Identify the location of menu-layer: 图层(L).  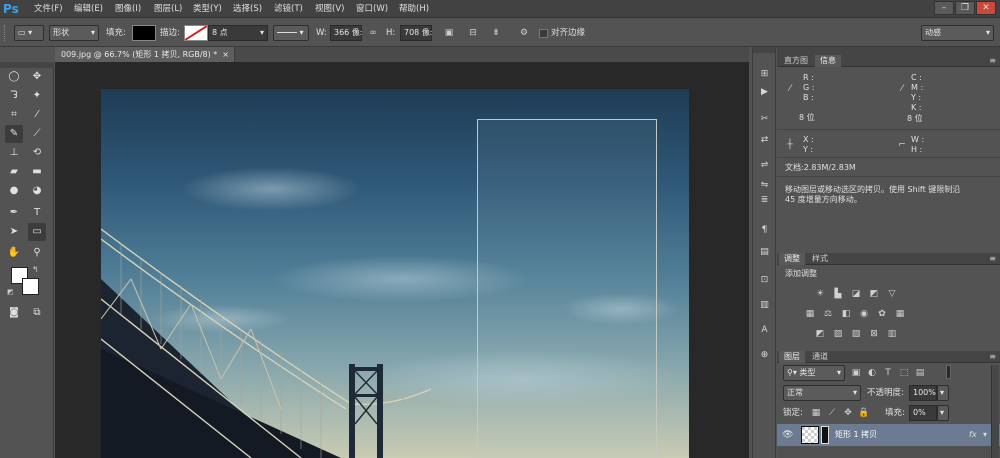
(168, 9).